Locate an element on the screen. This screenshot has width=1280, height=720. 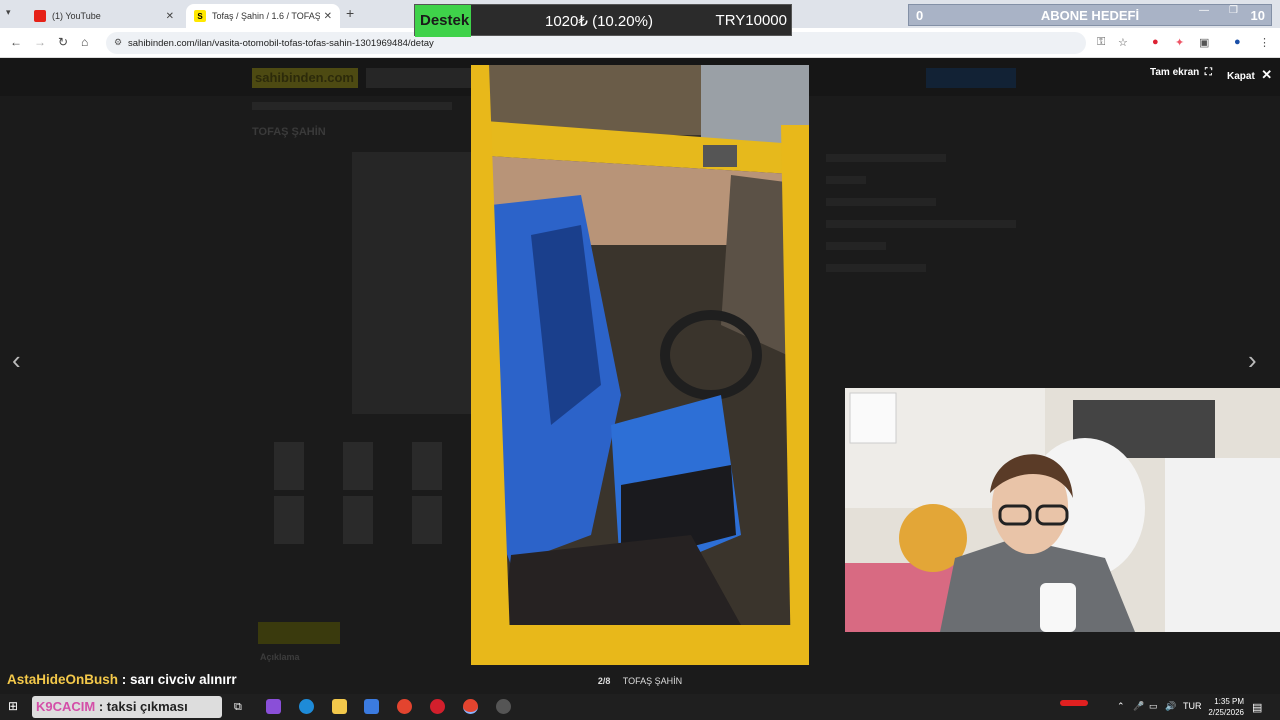
password-key-icon: ⚿ is located at coordinates (1101, 42).